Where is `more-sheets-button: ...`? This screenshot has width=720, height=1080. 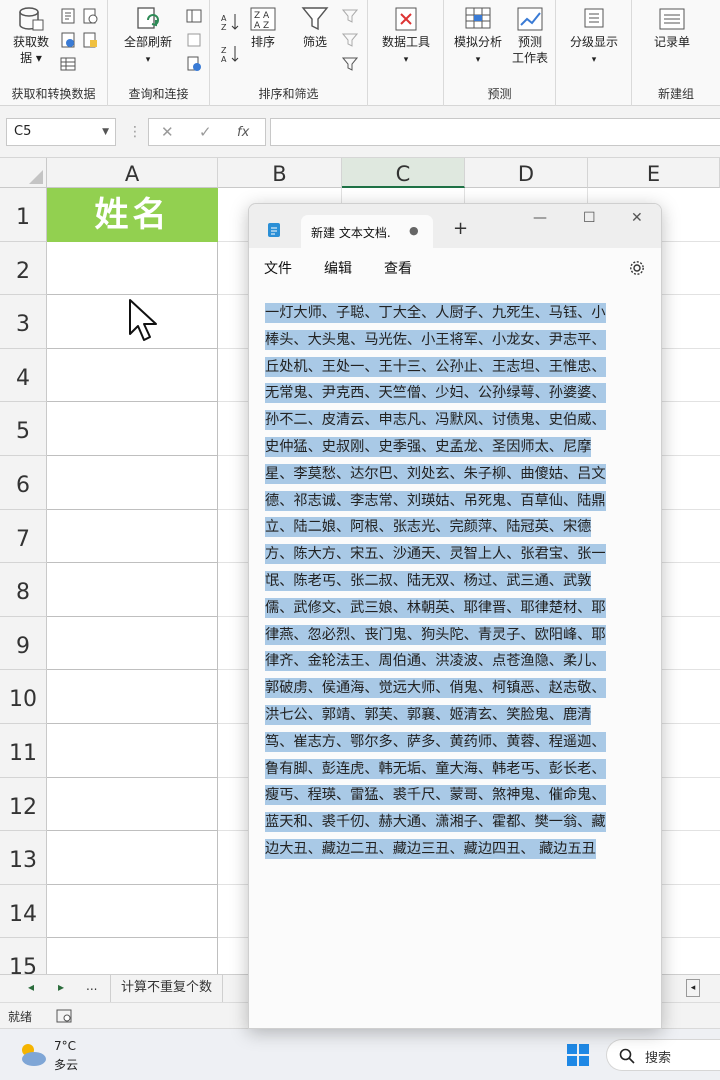 more-sheets-button: ... is located at coordinates (91, 986).